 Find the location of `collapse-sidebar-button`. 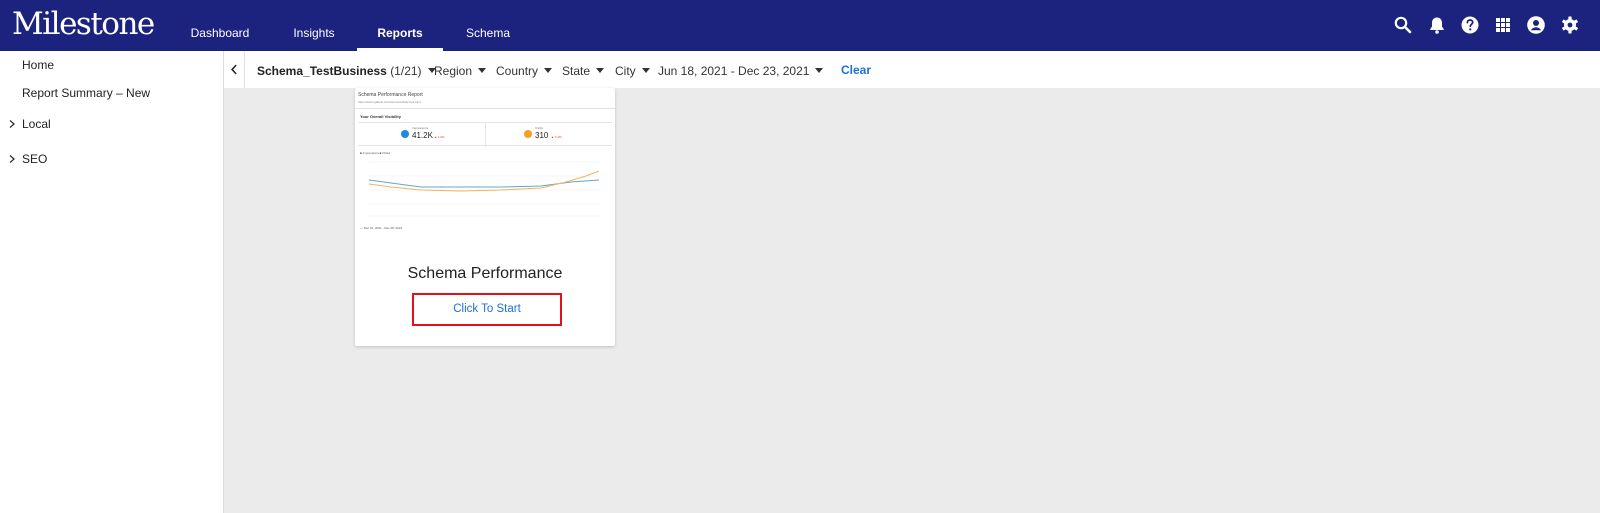

collapse-sidebar-button is located at coordinates (234, 69).